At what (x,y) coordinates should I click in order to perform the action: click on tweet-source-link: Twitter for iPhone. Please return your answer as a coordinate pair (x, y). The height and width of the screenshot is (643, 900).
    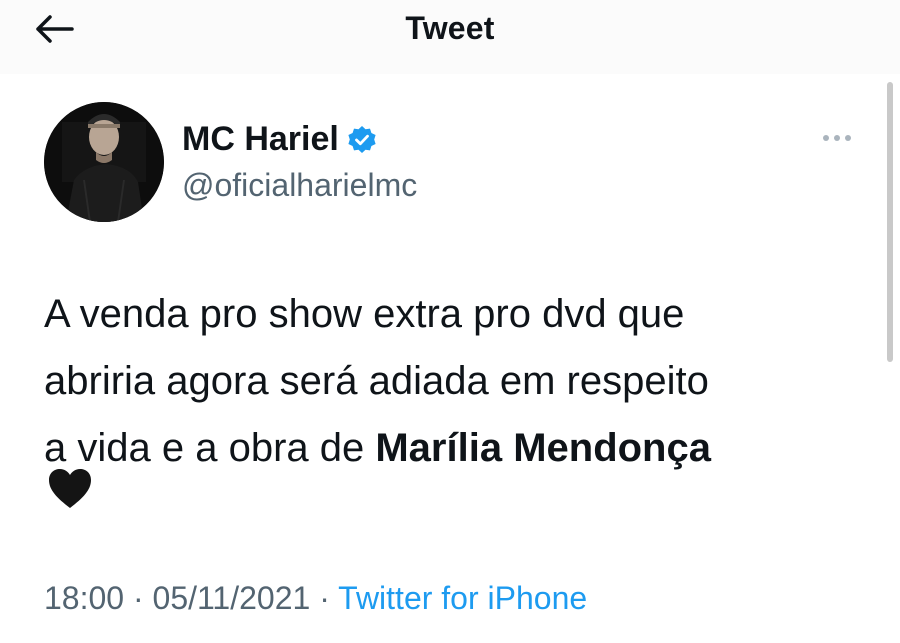
    Looking at the image, I should click on (462, 598).